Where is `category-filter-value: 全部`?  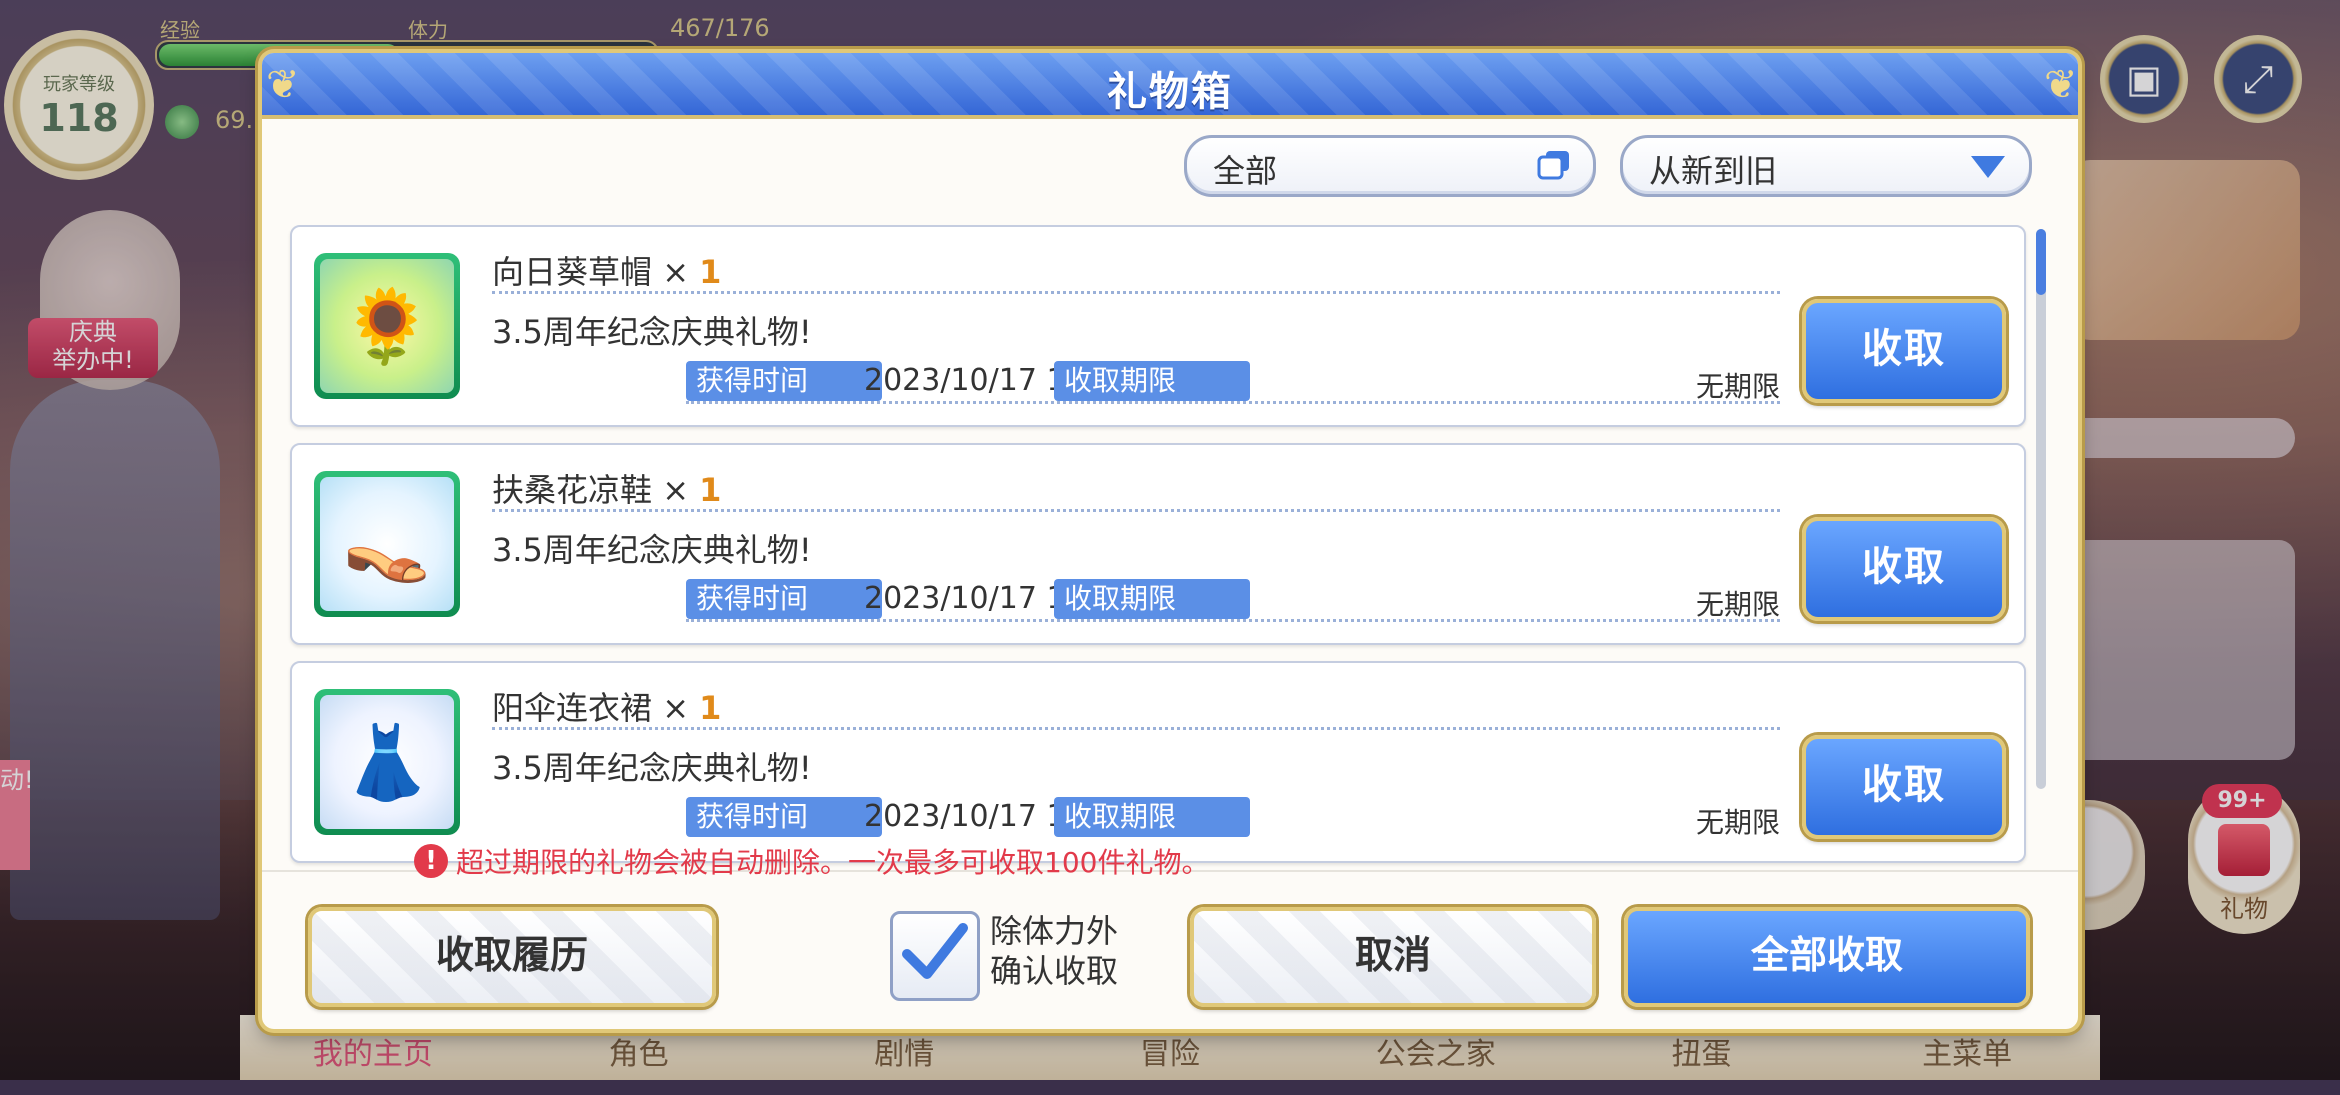
category-filter-value: 全部 is located at coordinates (1245, 171).